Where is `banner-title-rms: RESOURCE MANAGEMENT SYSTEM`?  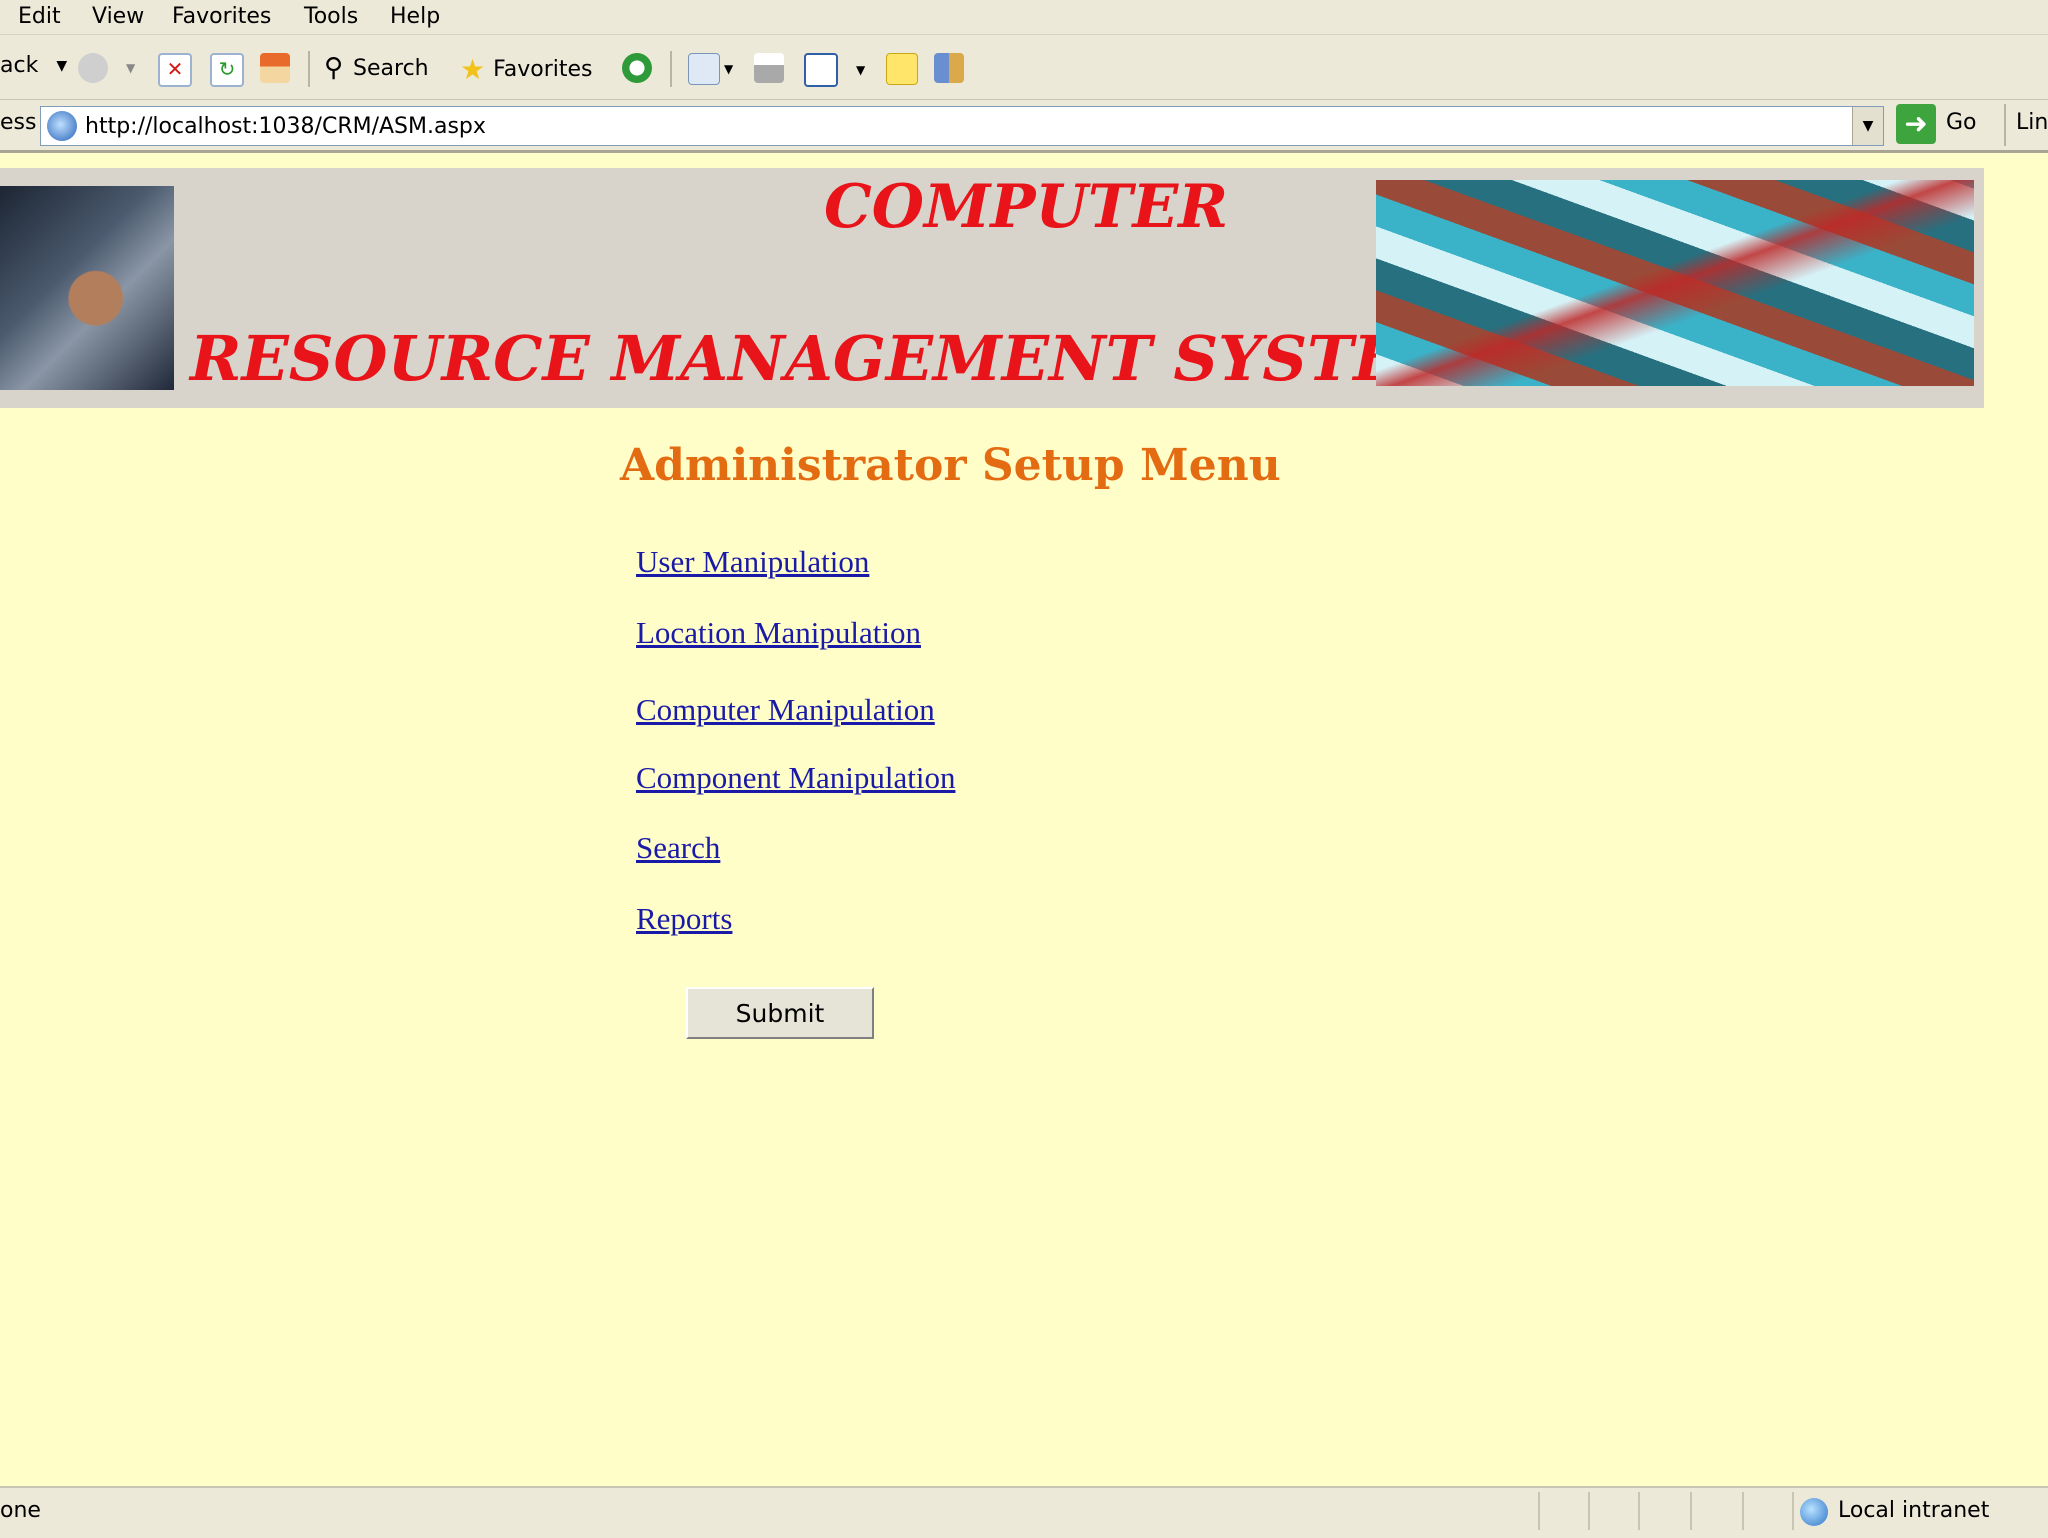 banner-title-rms: RESOURCE MANAGEMENT SYSTEM is located at coordinates (830, 358).